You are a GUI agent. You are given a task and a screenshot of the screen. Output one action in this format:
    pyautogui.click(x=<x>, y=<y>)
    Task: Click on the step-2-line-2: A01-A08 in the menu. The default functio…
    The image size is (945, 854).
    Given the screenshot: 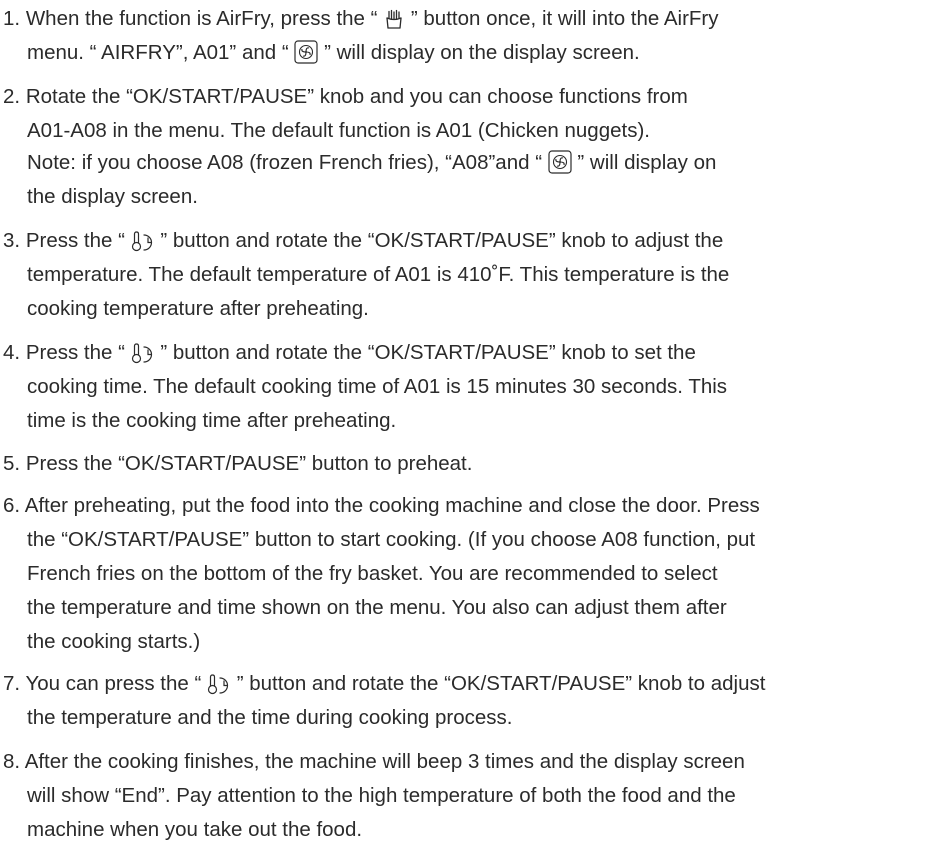 What is the action you would take?
    pyautogui.click(x=338, y=131)
    